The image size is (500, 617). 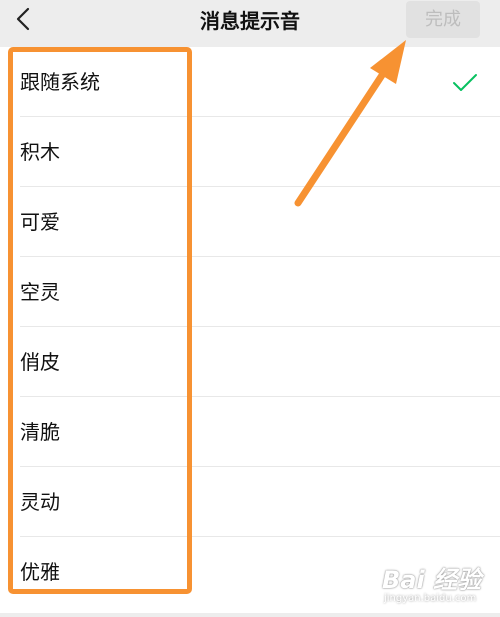 I want to click on sound-option-label: 跟随系统, so click(x=60, y=82).